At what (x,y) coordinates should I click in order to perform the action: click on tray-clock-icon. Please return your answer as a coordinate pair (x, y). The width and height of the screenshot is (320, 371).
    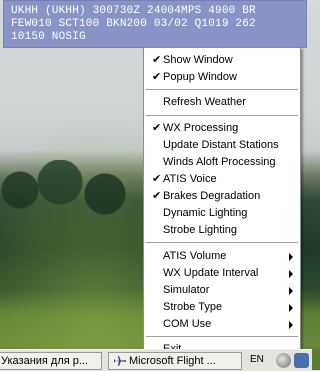
    Looking at the image, I should click on (283, 360).